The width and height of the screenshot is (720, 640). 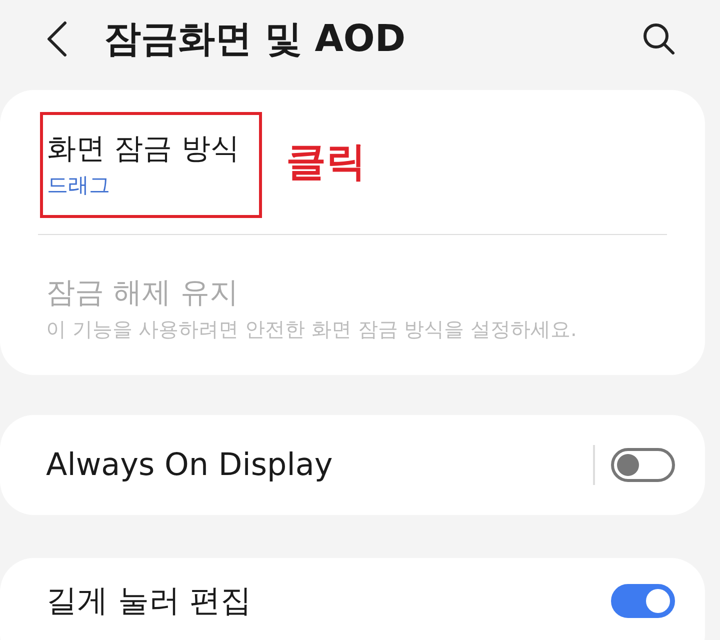 What do you see at coordinates (143, 148) in the screenshot?
I see `setting-title: 화면 잠금 방식` at bounding box center [143, 148].